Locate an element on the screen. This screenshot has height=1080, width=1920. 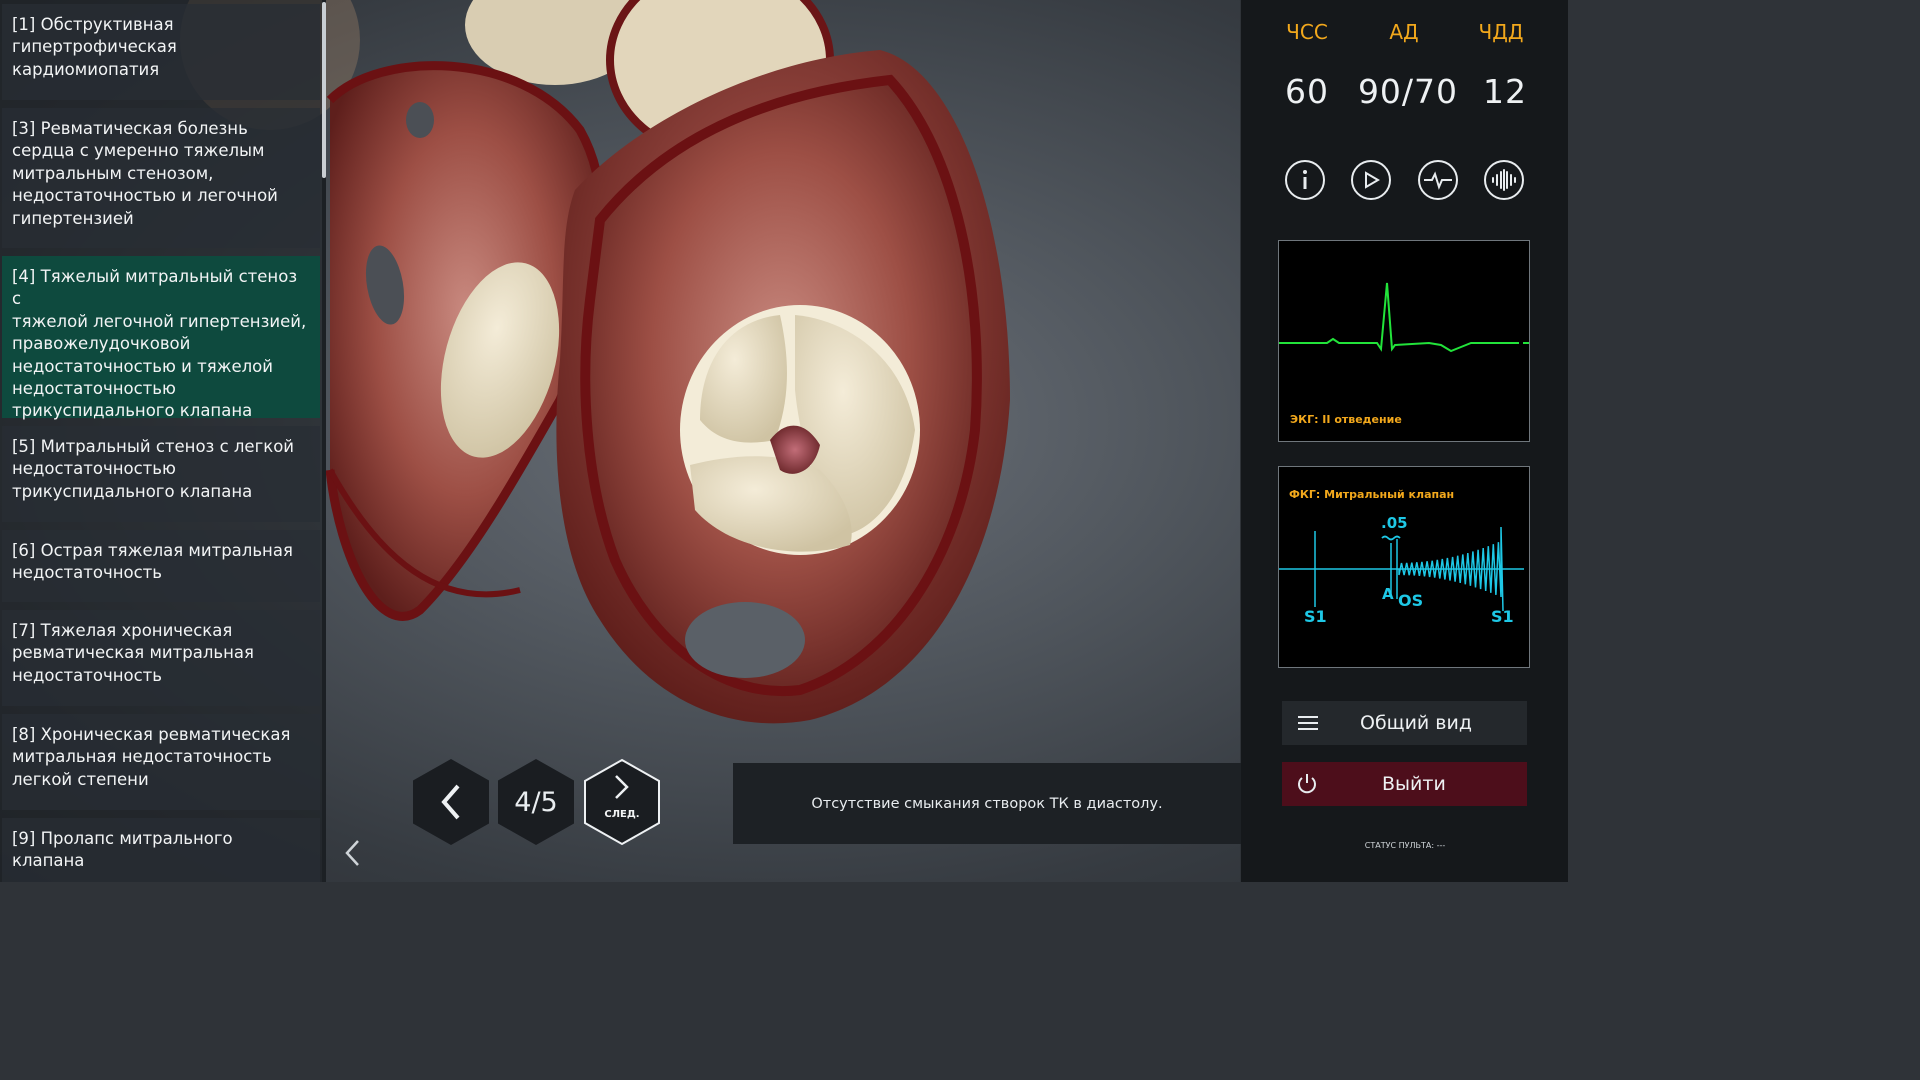
power-icon is located at coordinates (1307, 784).